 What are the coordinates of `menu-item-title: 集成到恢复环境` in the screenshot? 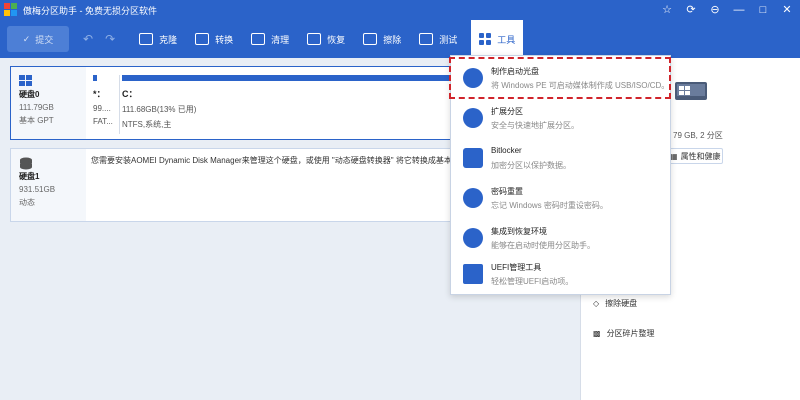 It's located at (519, 231).